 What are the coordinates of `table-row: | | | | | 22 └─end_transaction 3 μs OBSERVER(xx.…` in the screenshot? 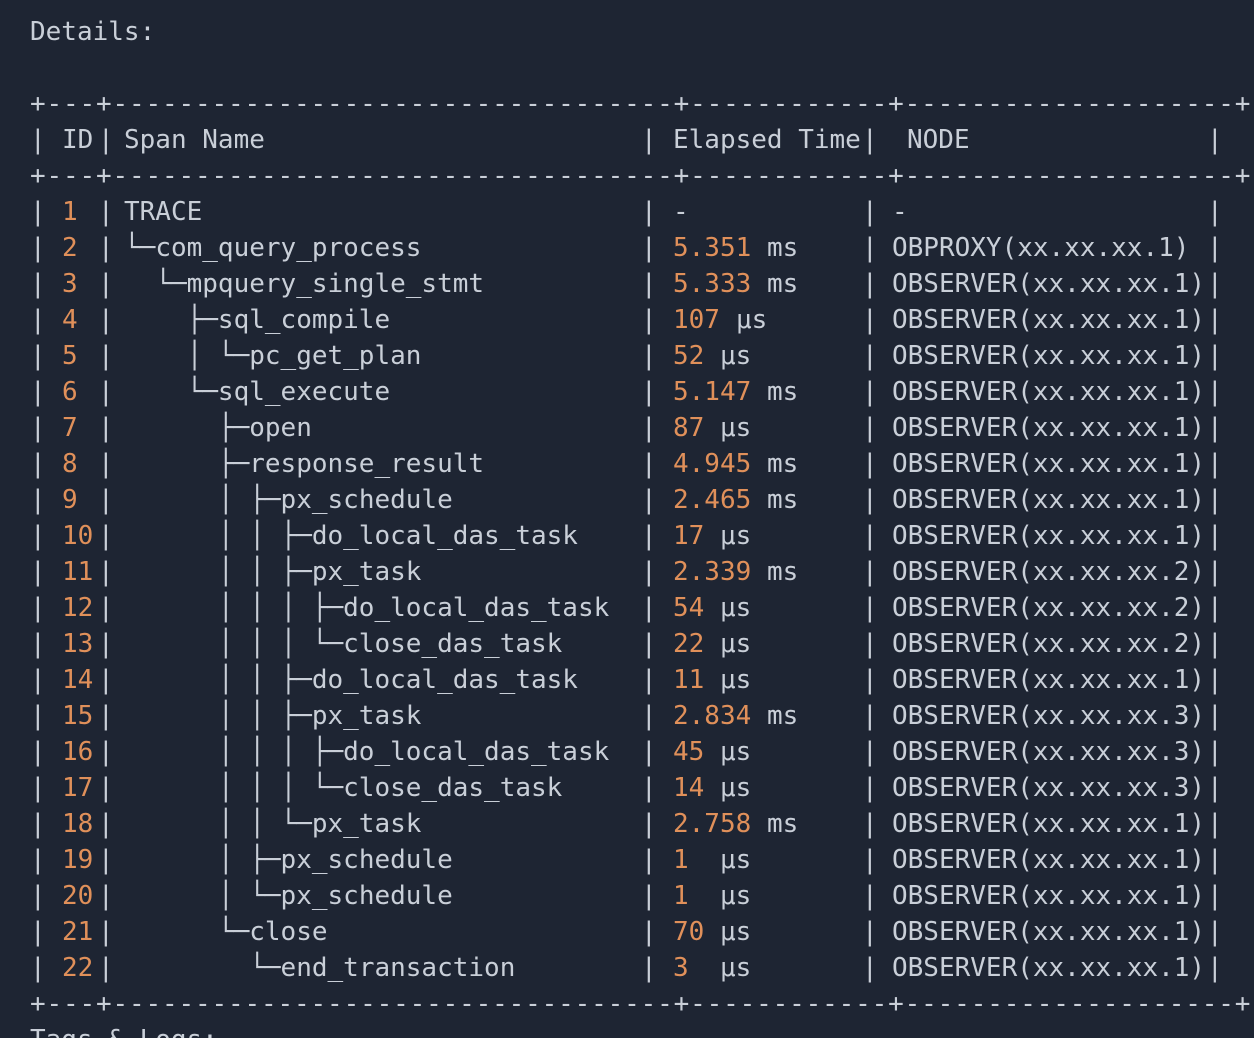 It's located at (630, 968).